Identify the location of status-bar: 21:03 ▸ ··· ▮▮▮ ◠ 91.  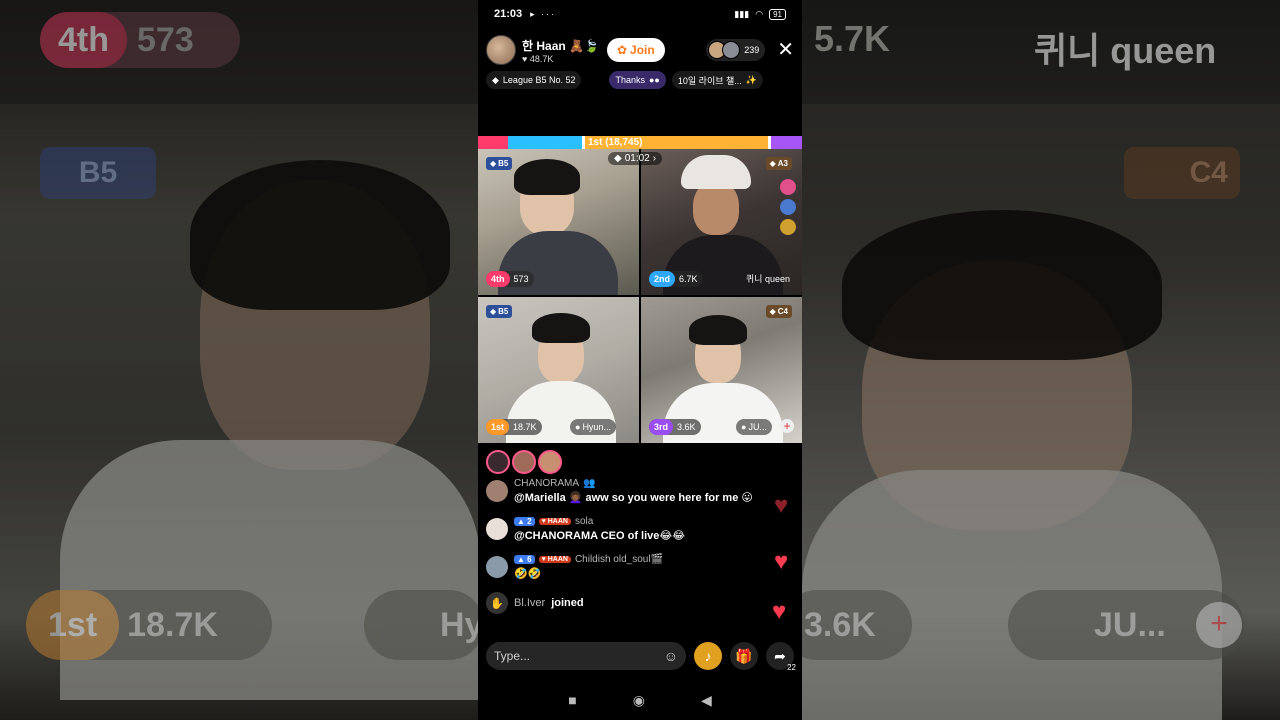
(640, 14).